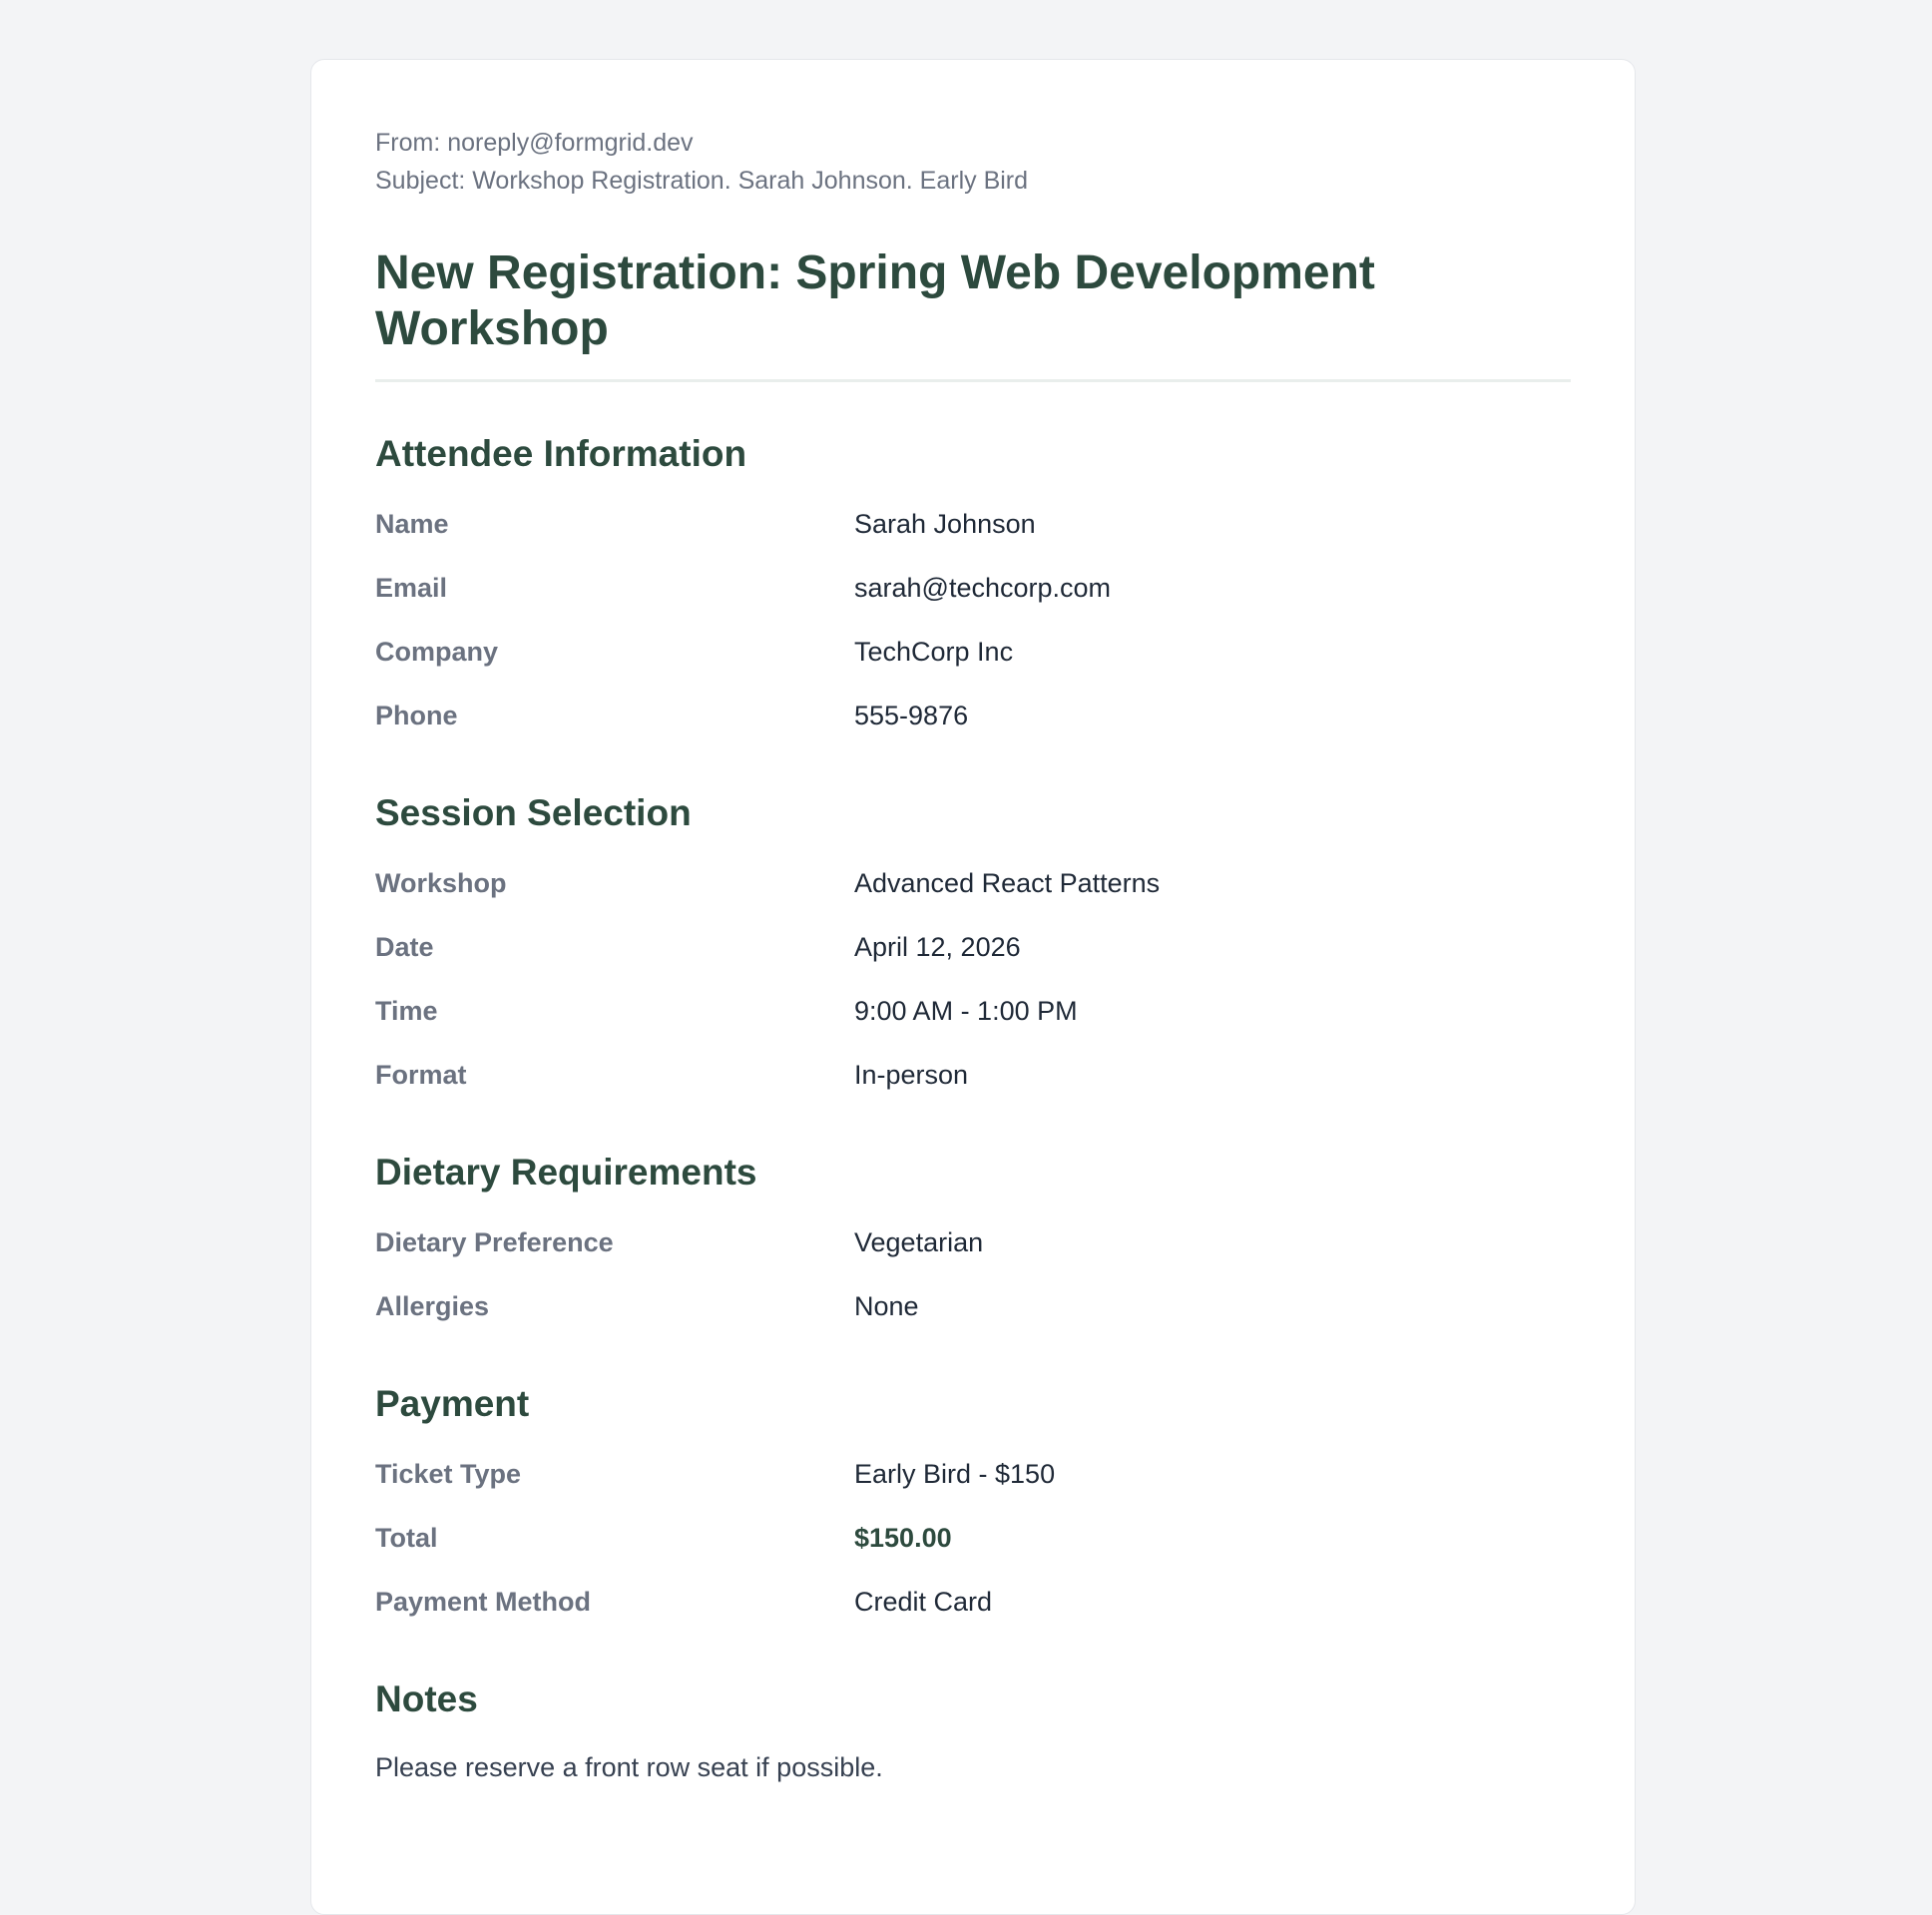 The image size is (1932, 1915). What do you see at coordinates (404, 947) in the screenshot?
I see `field-label: Date` at bounding box center [404, 947].